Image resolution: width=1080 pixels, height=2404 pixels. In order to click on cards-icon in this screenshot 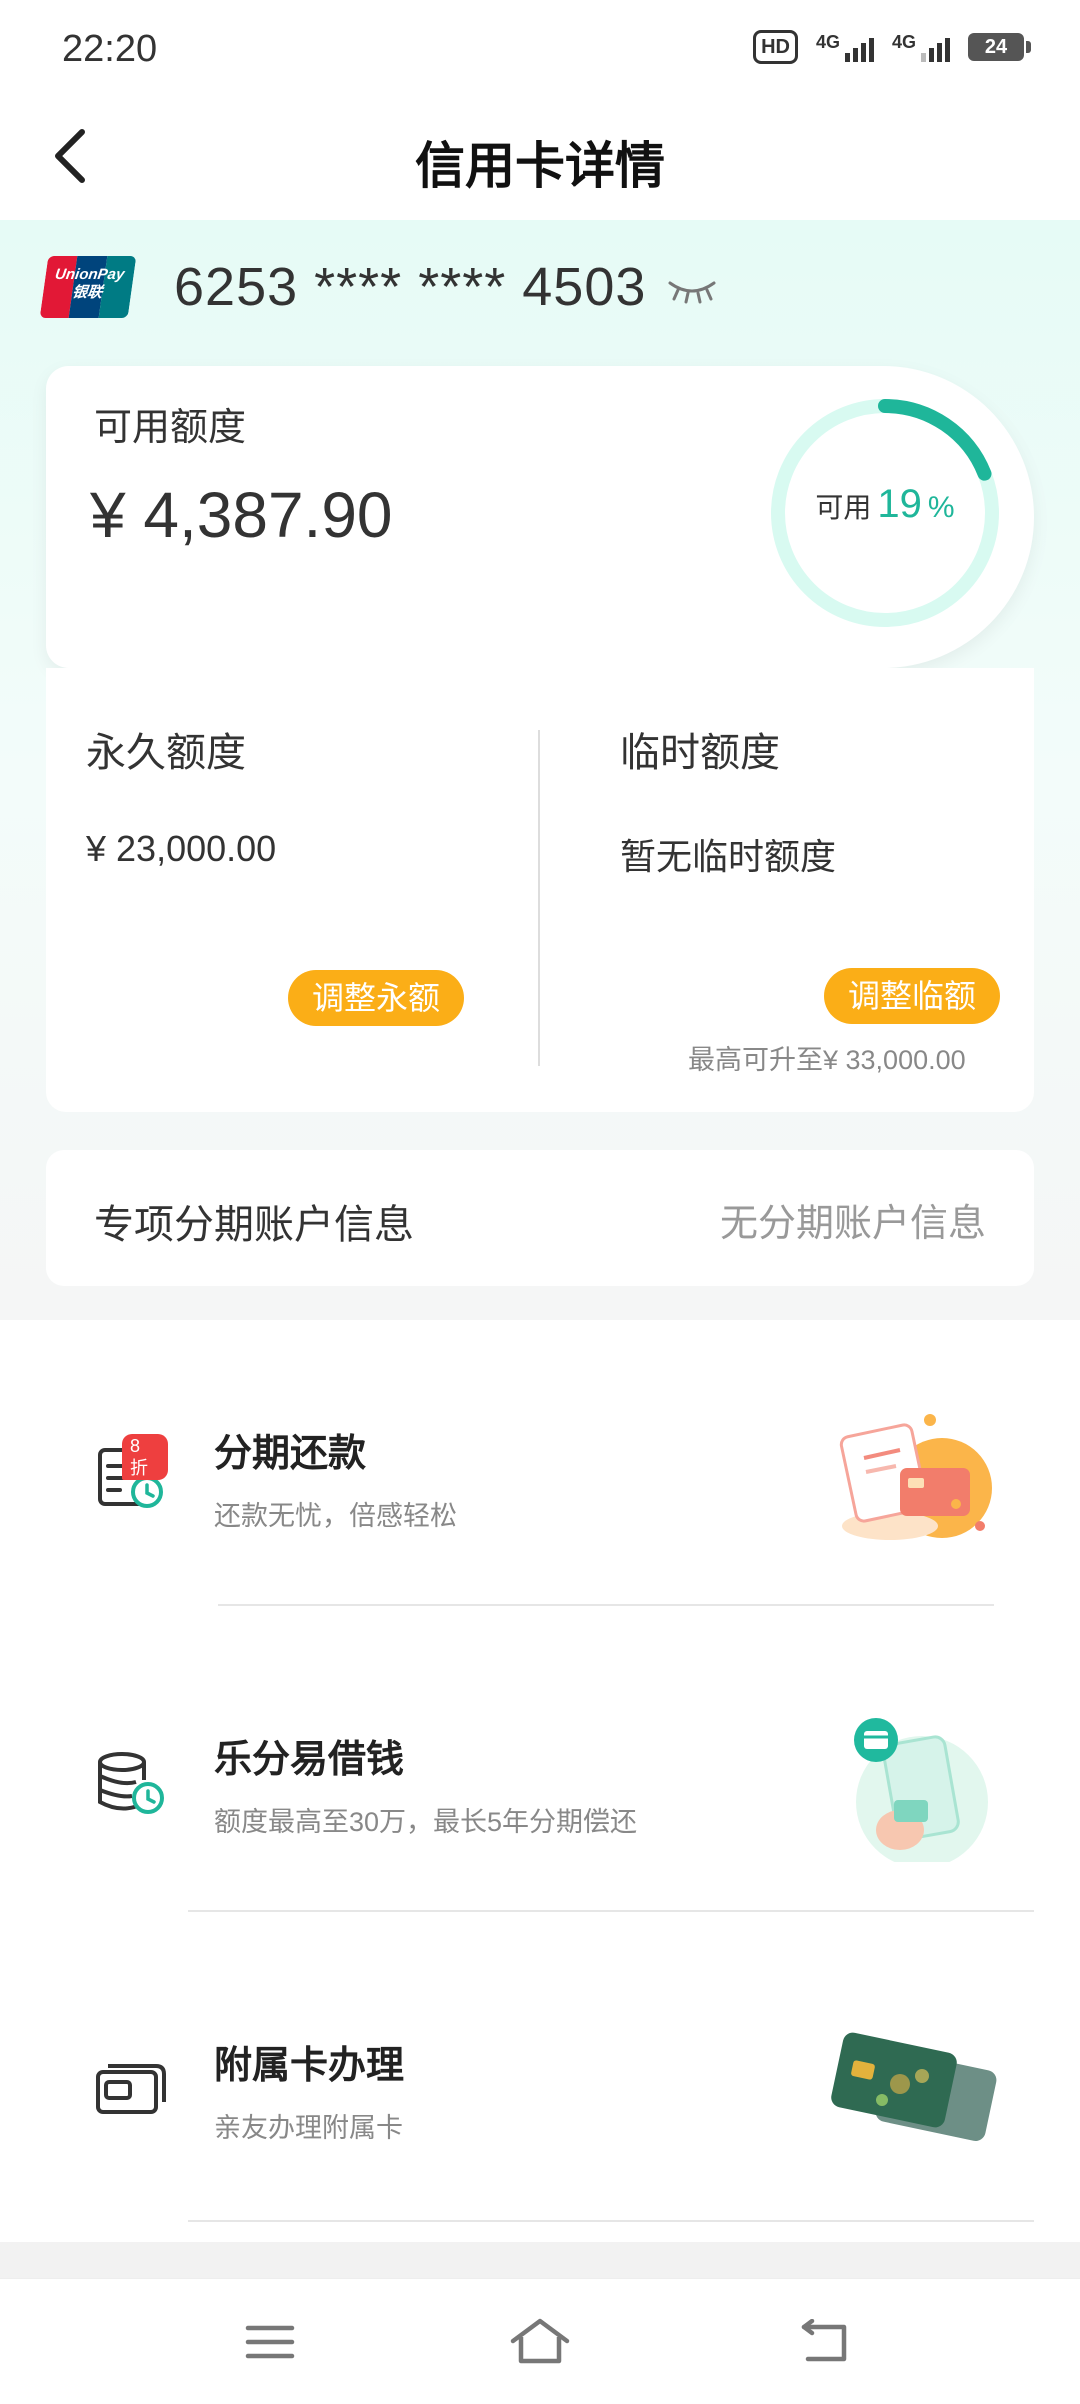, I will do `click(131, 2089)`.